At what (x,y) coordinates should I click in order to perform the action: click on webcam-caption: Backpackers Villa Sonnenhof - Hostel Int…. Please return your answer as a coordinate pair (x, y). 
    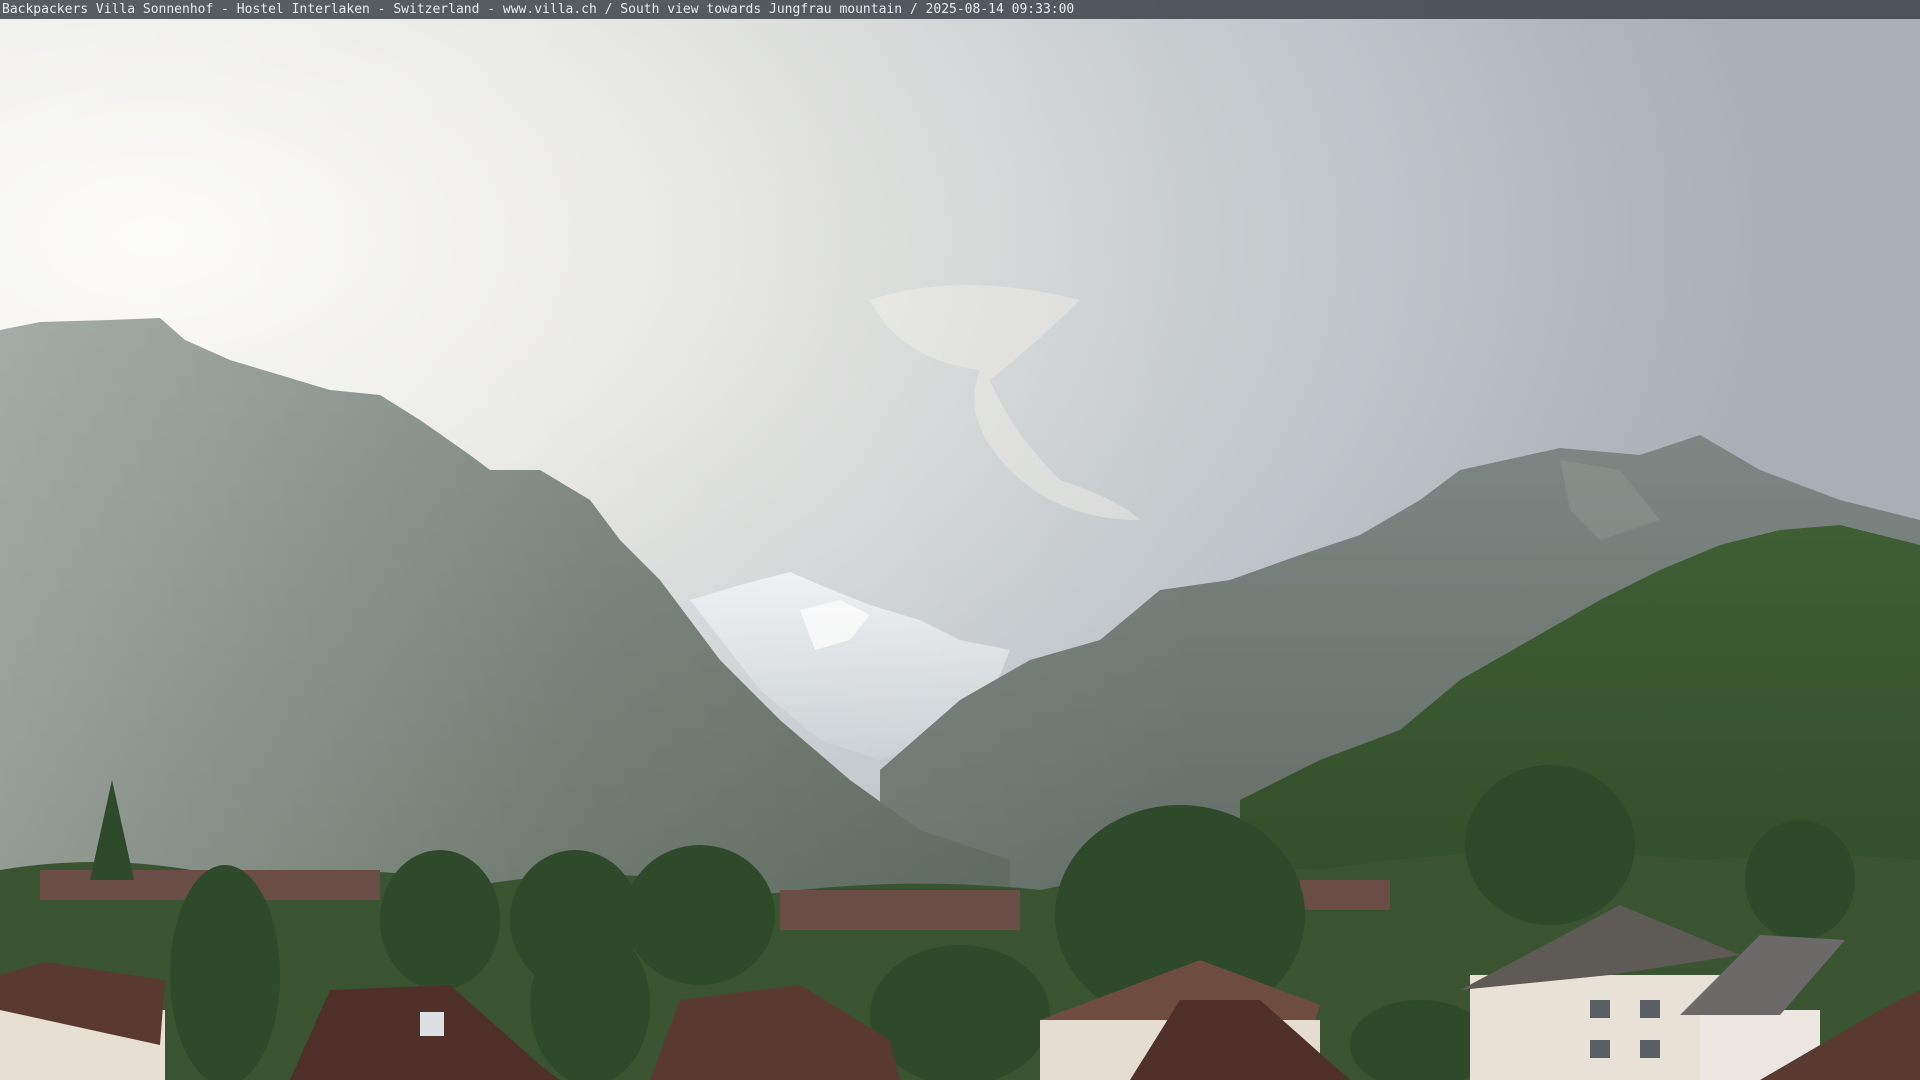
    Looking at the image, I should click on (960, 9).